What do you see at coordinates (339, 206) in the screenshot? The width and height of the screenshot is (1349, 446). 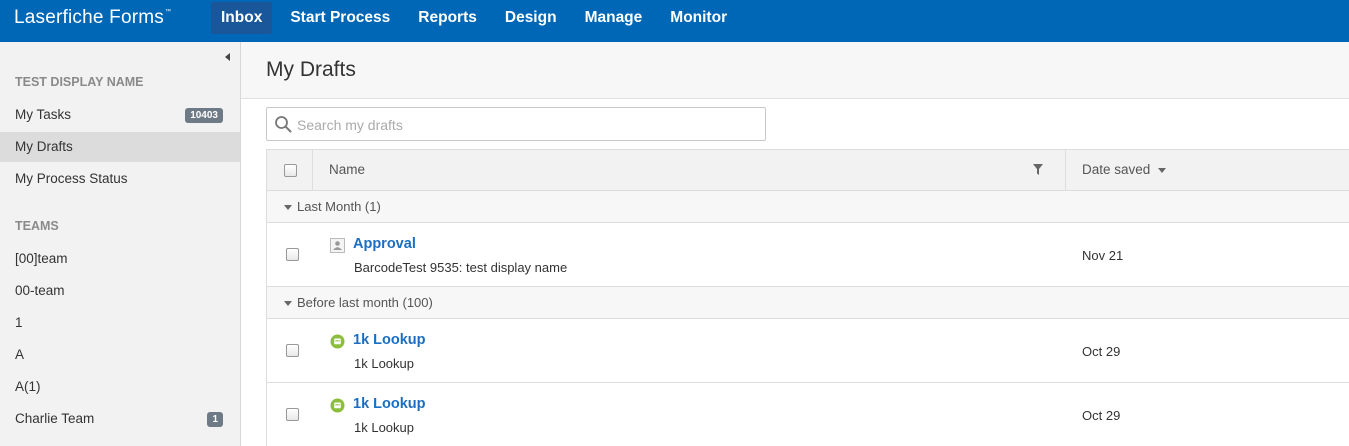 I see `group-label: Last Month (1)` at bounding box center [339, 206].